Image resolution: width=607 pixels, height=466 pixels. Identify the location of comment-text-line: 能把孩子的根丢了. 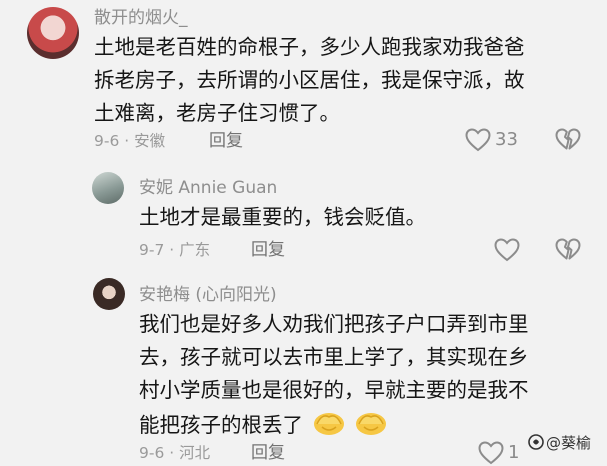
(221, 425).